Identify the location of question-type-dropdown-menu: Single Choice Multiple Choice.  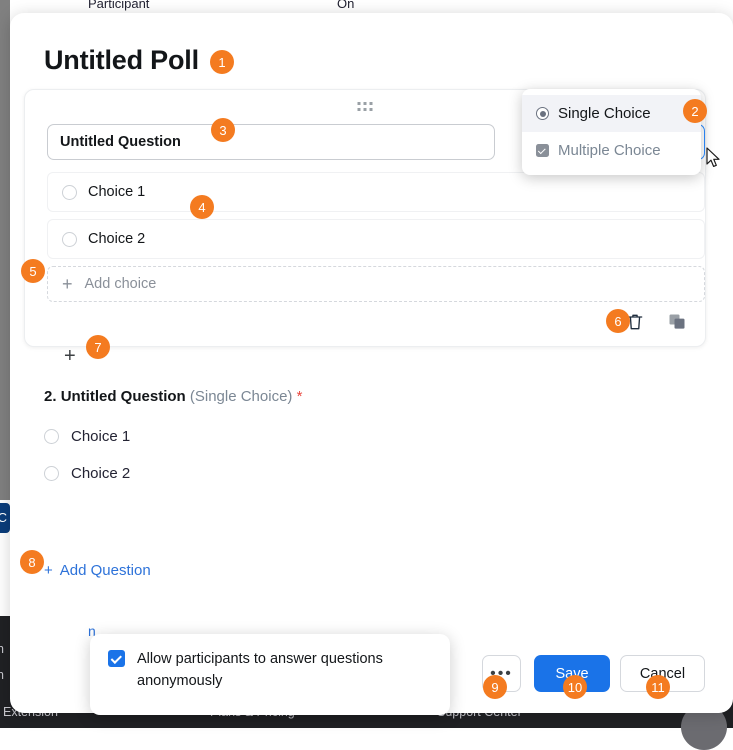
(611, 132).